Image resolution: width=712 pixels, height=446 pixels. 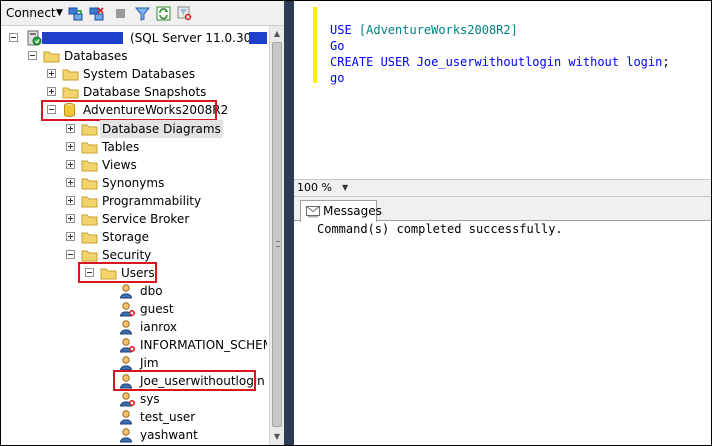 I want to click on tree-node-service-broker: Service Broker, so click(x=135, y=219).